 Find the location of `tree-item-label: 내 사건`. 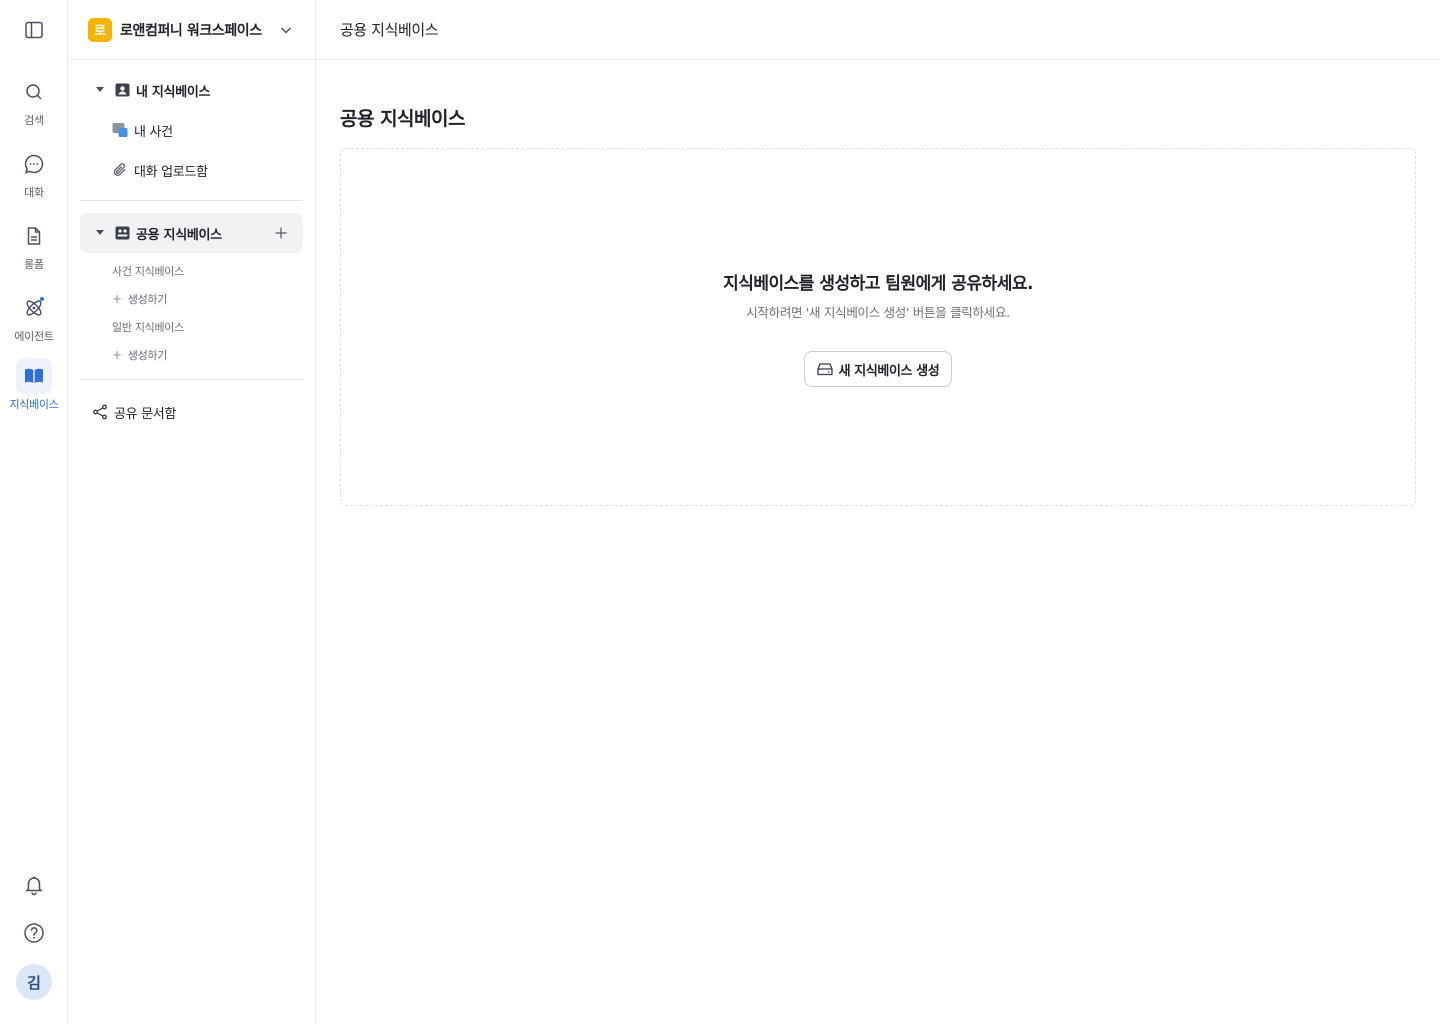

tree-item-label: 내 사건 is located at coordinates (153, 132).